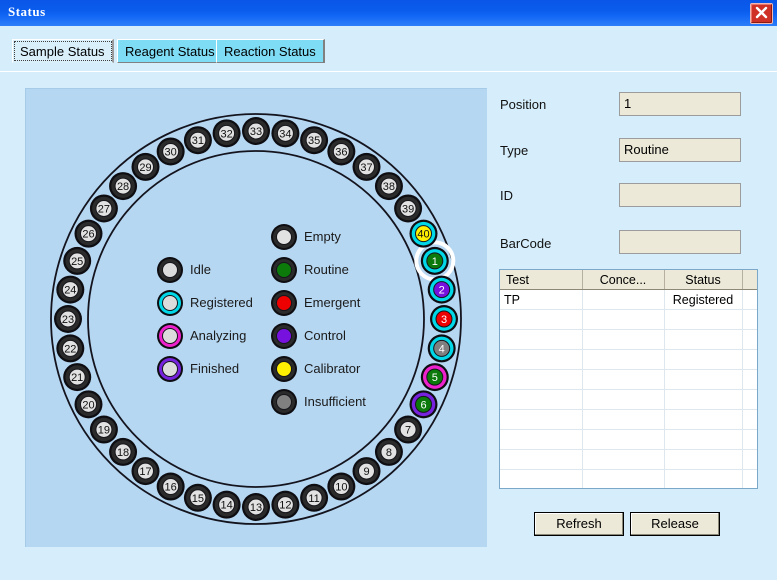 The image size is (777, 580). Describe the element at coordinates (145, 471) in the screenshot. I see `carousel-position-17: 17` at that location.